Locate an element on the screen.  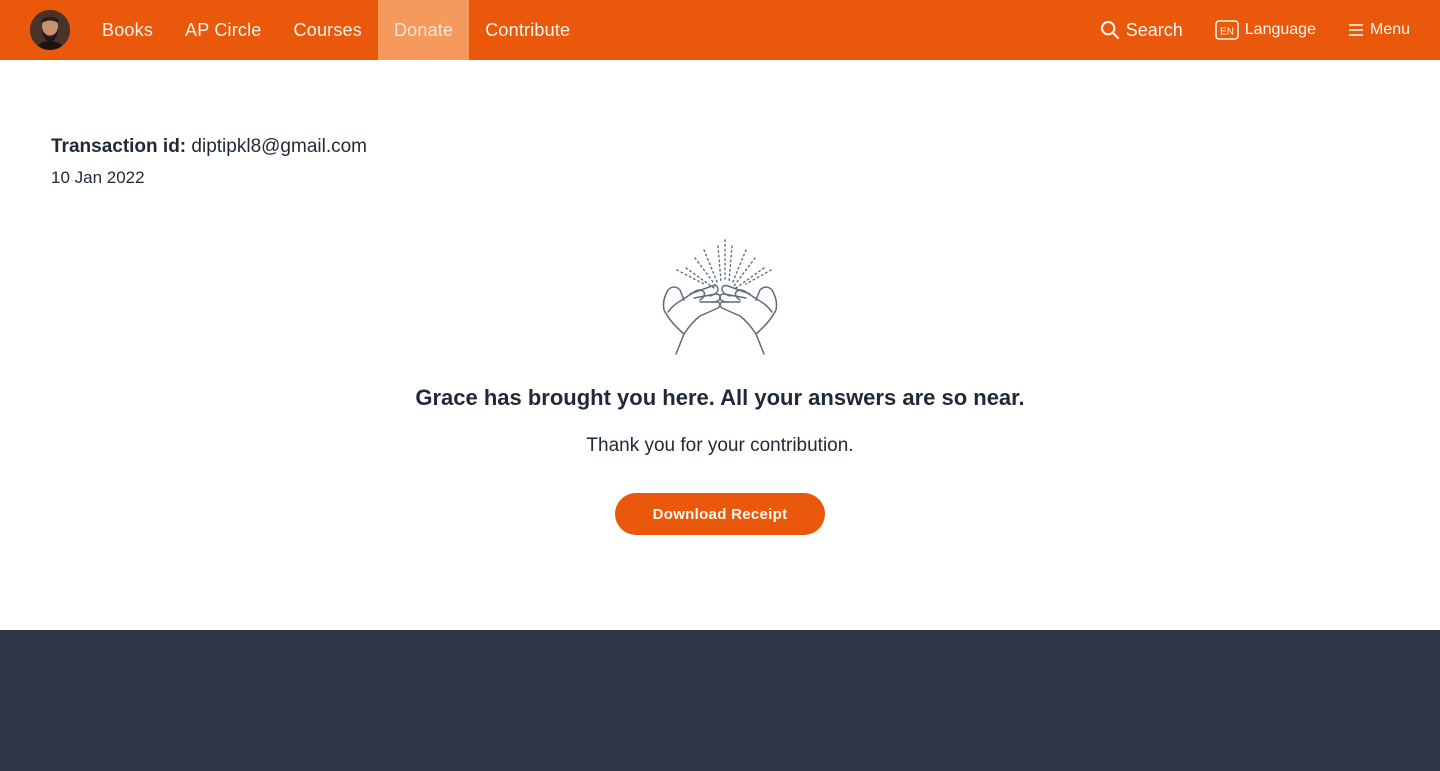
avatar-portrait is located at coordinates (50, 30).